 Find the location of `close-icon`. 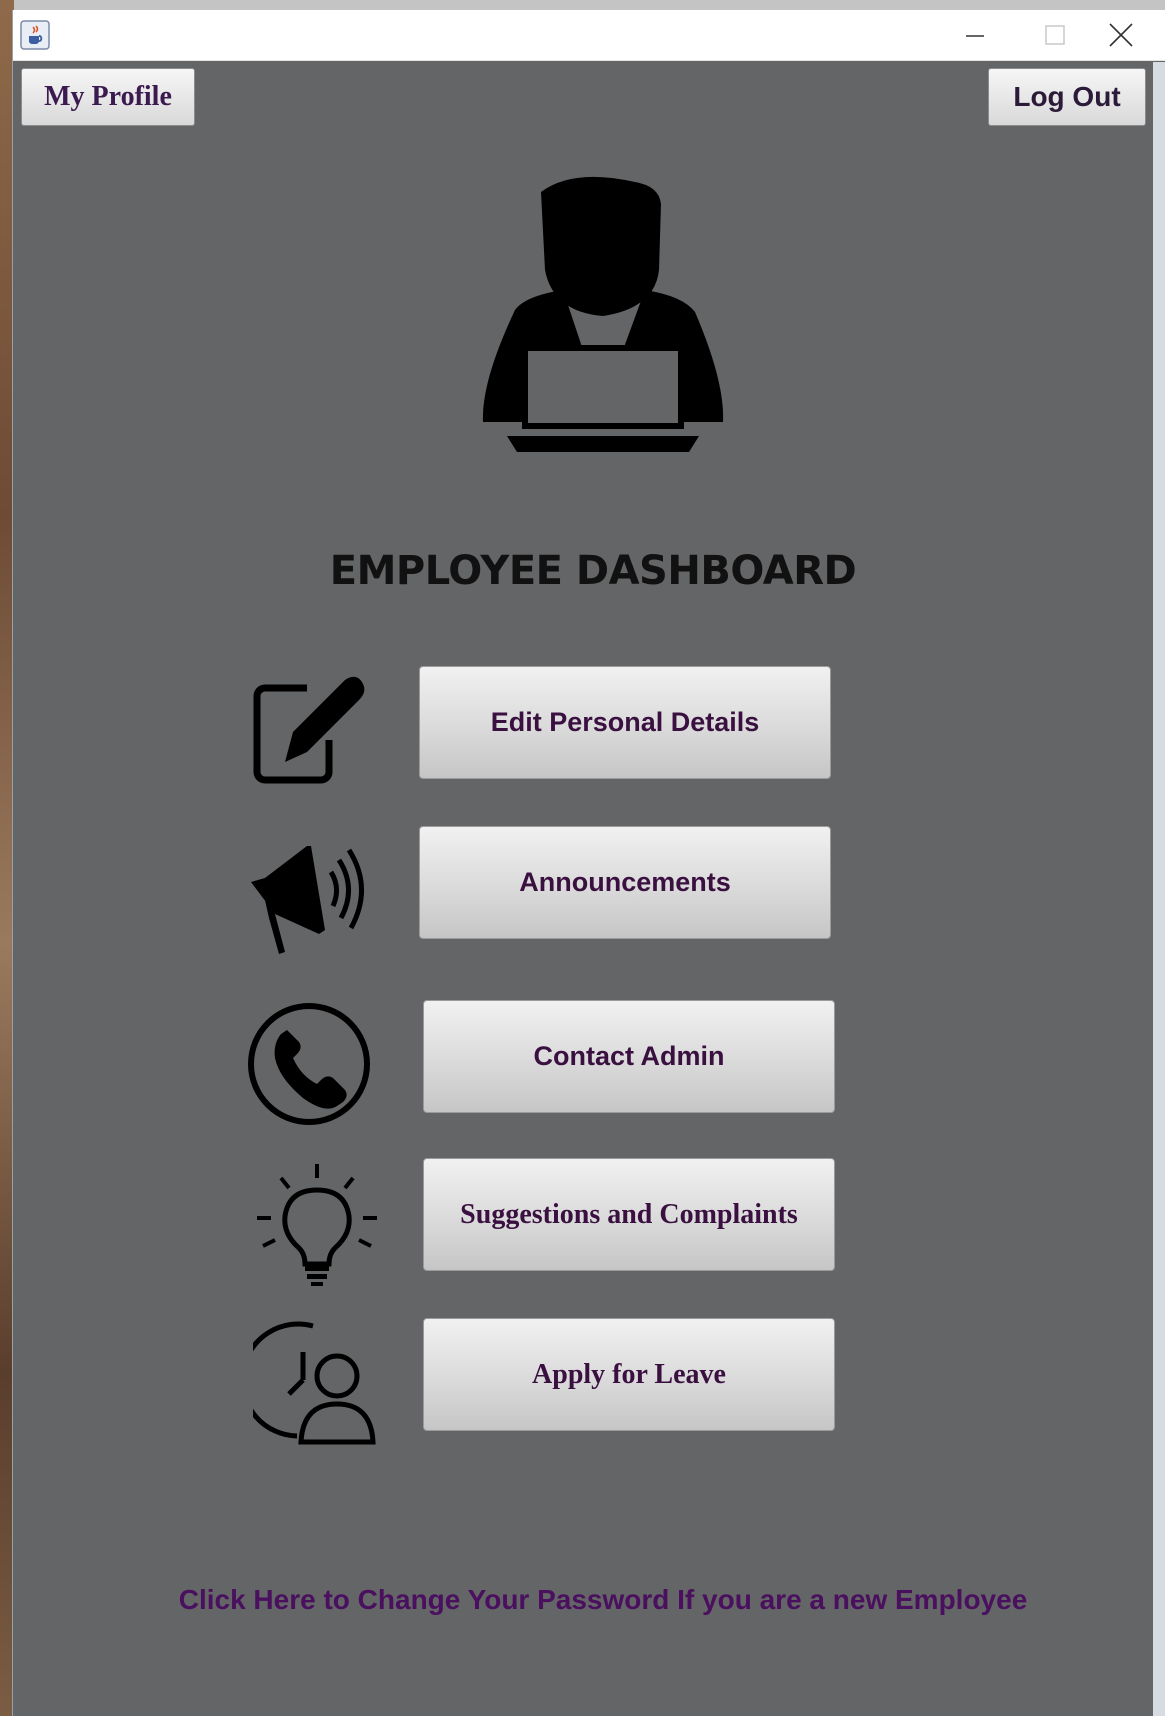

close-icon is located at coordinates (1121, 35).